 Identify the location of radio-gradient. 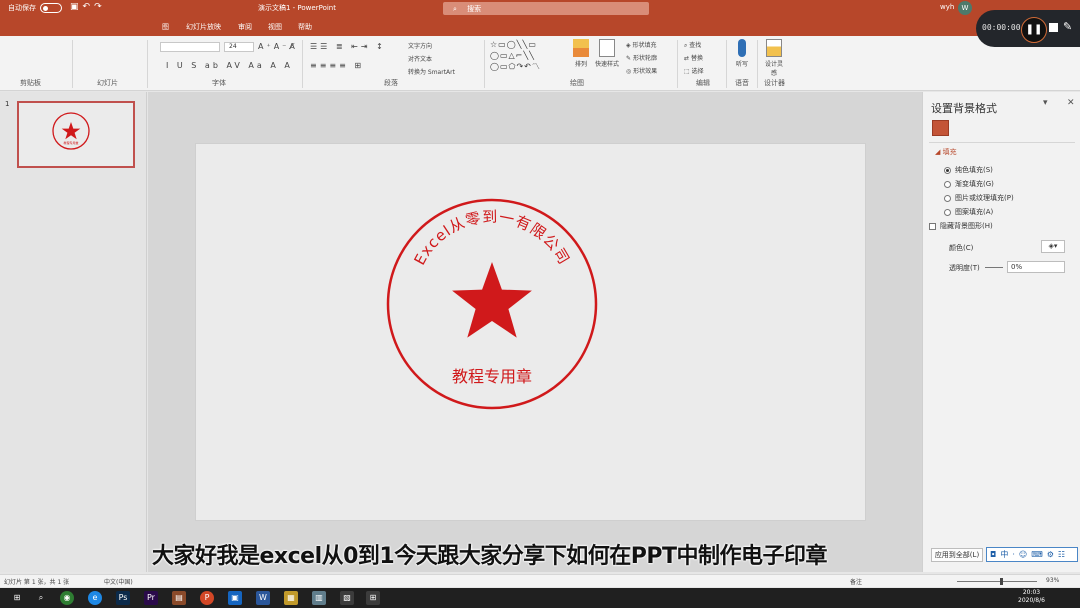
(947, 184).